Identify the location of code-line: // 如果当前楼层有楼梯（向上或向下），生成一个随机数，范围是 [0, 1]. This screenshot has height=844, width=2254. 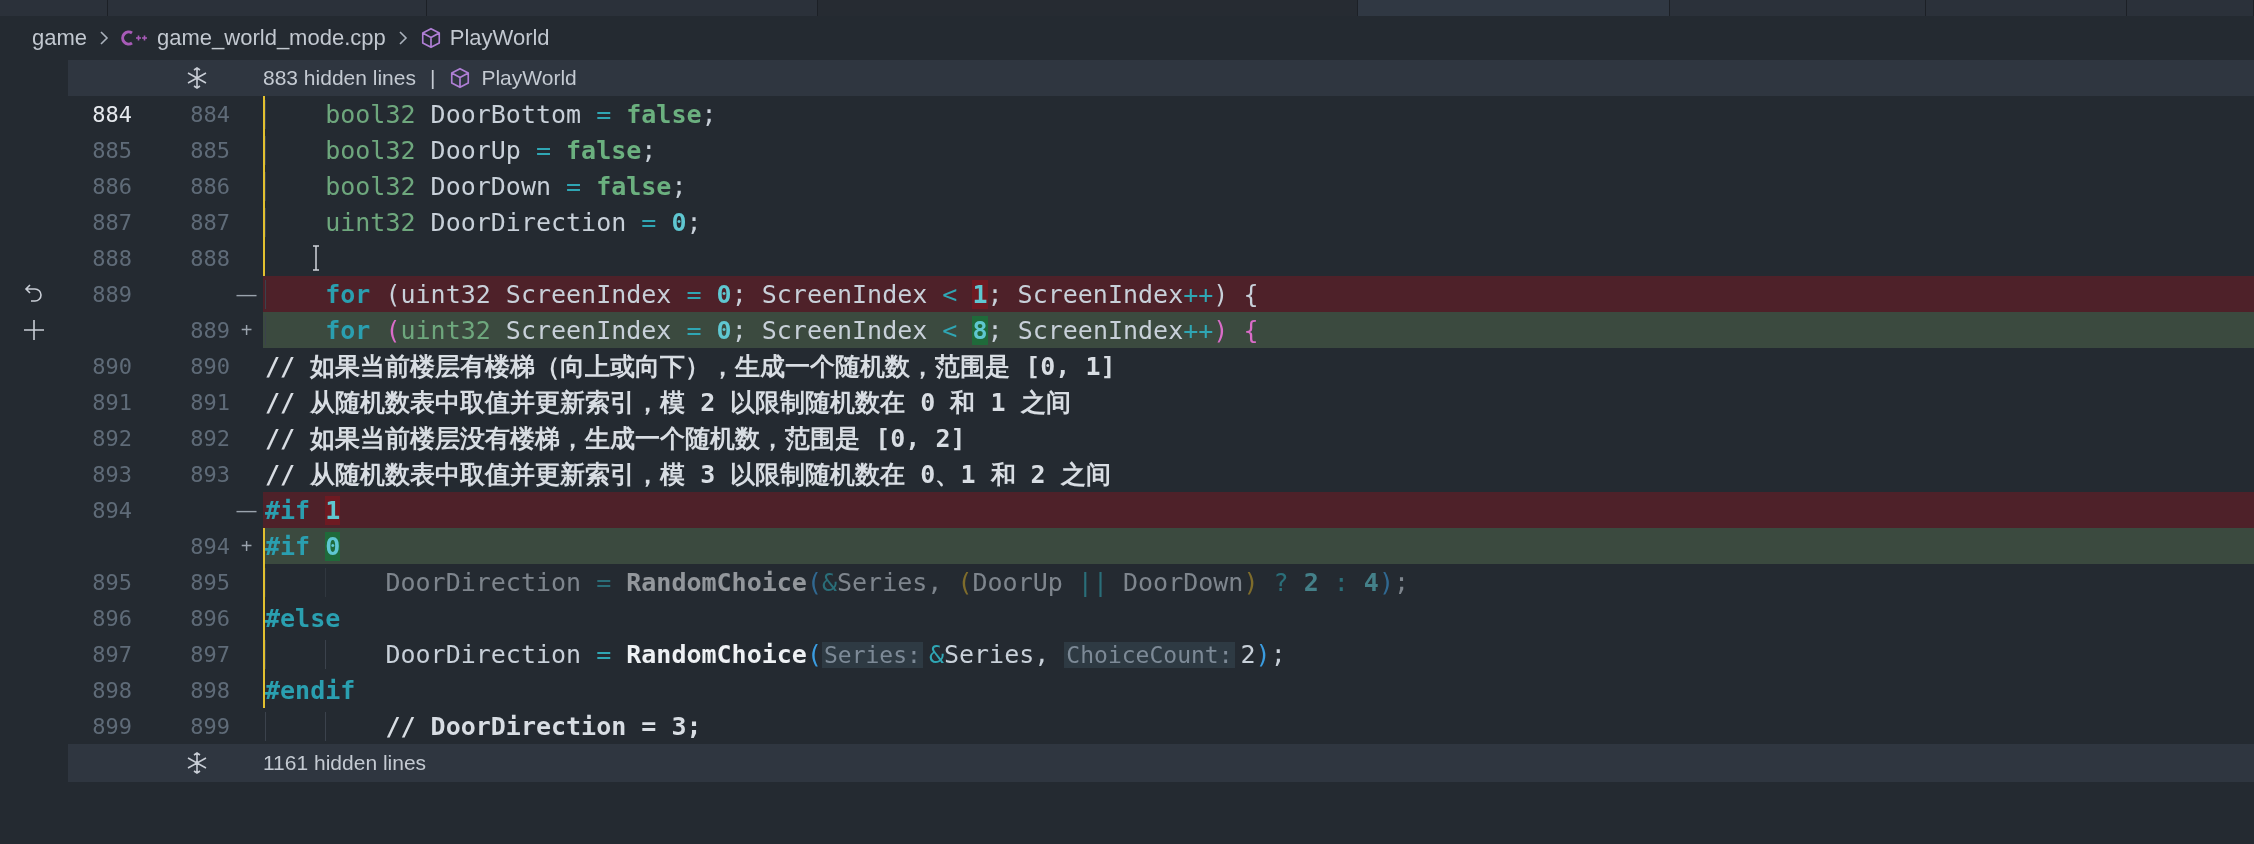
(690, 366).